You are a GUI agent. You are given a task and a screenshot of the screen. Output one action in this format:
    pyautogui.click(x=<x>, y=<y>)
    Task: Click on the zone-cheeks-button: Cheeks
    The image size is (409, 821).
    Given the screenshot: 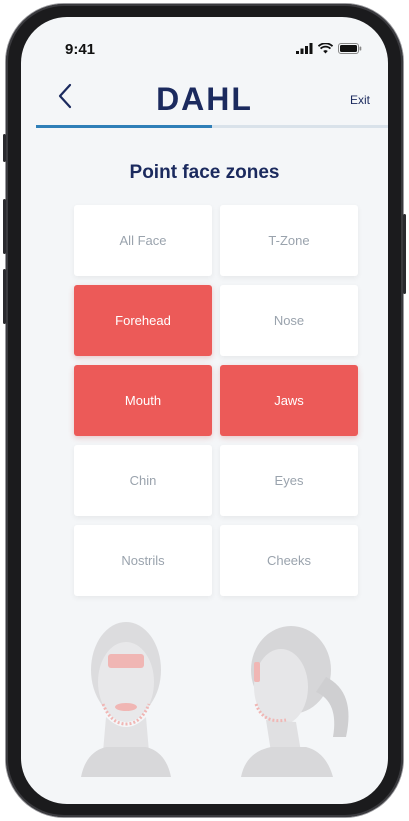 What is the action you would take?
    pyautogui.click(x=289, y=560)
    